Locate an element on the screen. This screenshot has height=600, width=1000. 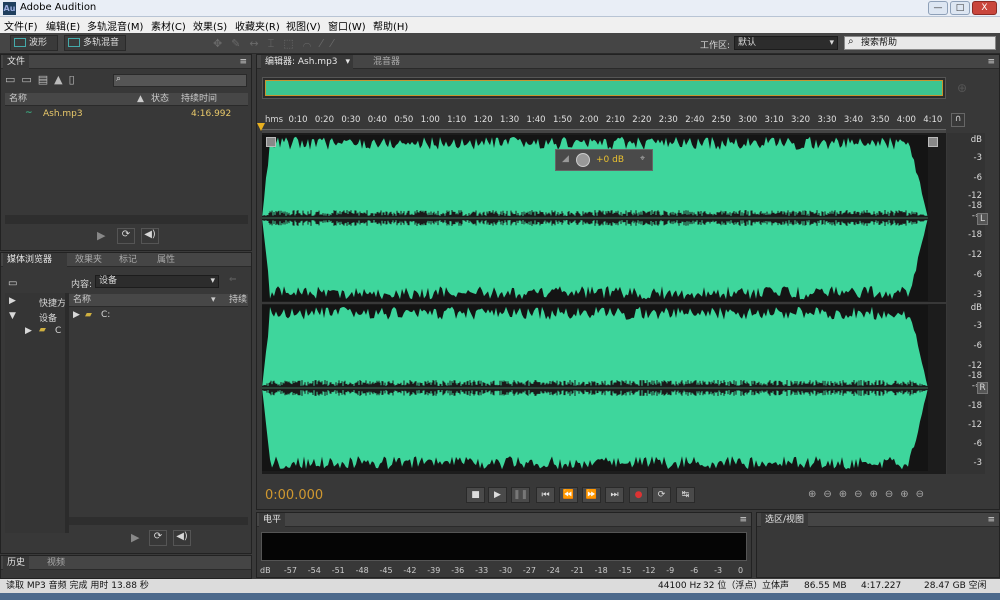
channel-right-toggle: R is located at coordinates (982, 388).